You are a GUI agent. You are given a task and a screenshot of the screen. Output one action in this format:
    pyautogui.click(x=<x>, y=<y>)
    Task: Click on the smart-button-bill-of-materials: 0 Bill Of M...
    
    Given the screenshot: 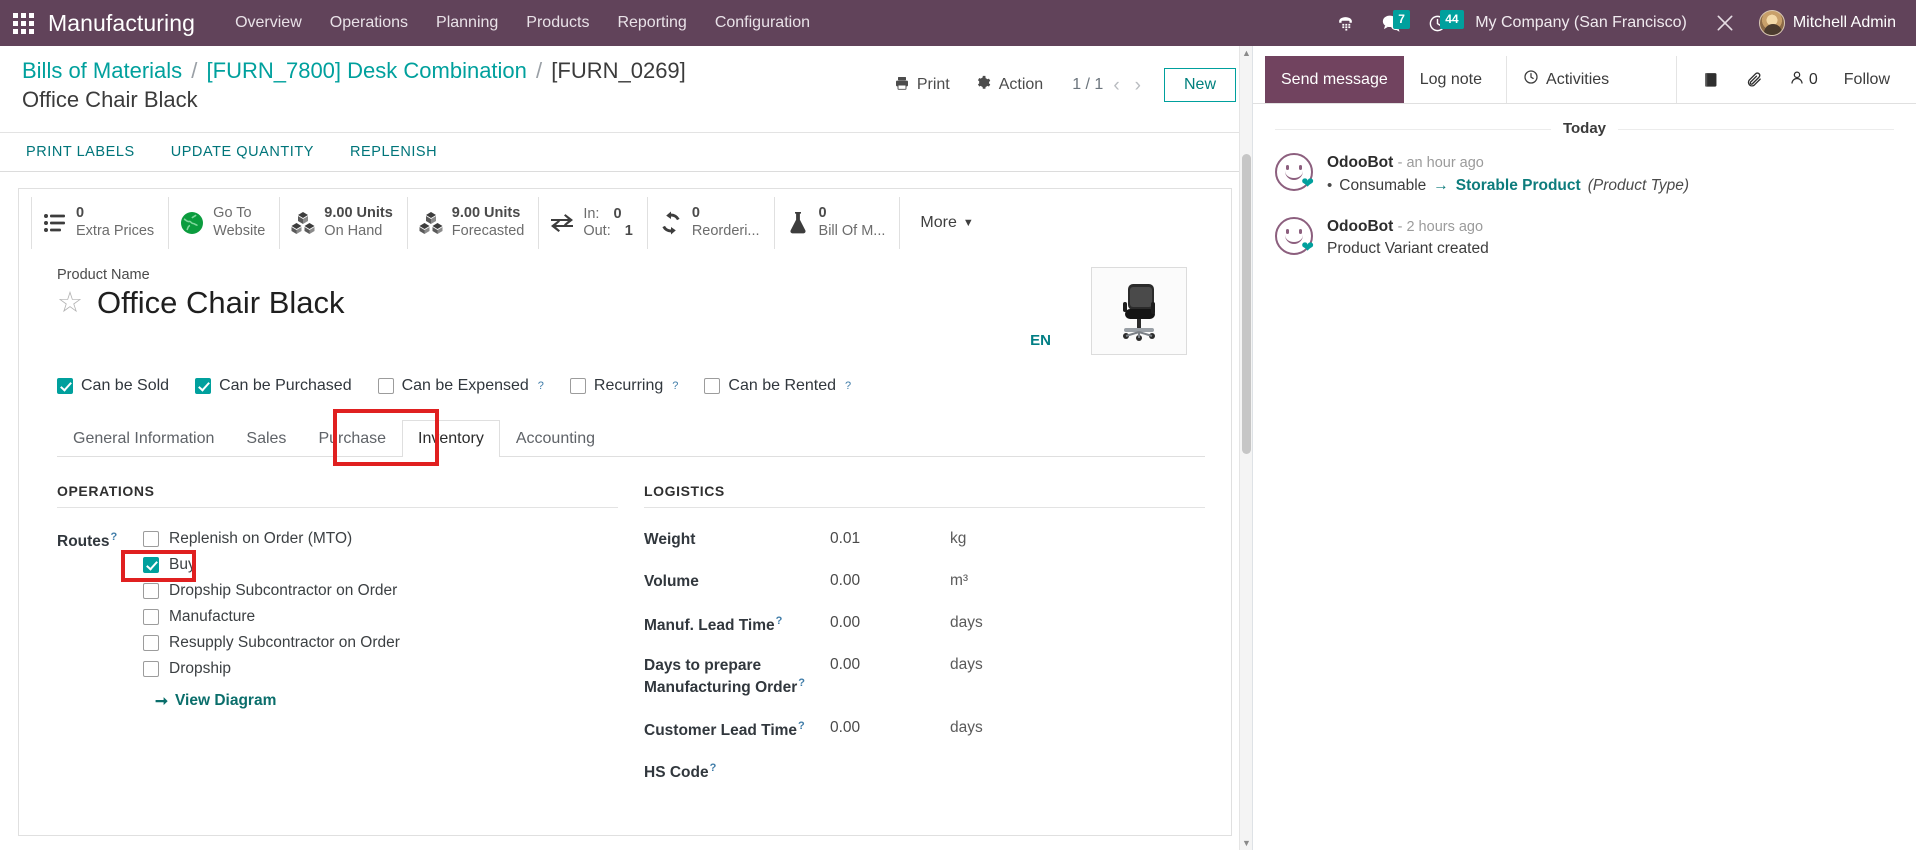 What is the action you would take?
    pyautogui.click(x=838, y=223)
    